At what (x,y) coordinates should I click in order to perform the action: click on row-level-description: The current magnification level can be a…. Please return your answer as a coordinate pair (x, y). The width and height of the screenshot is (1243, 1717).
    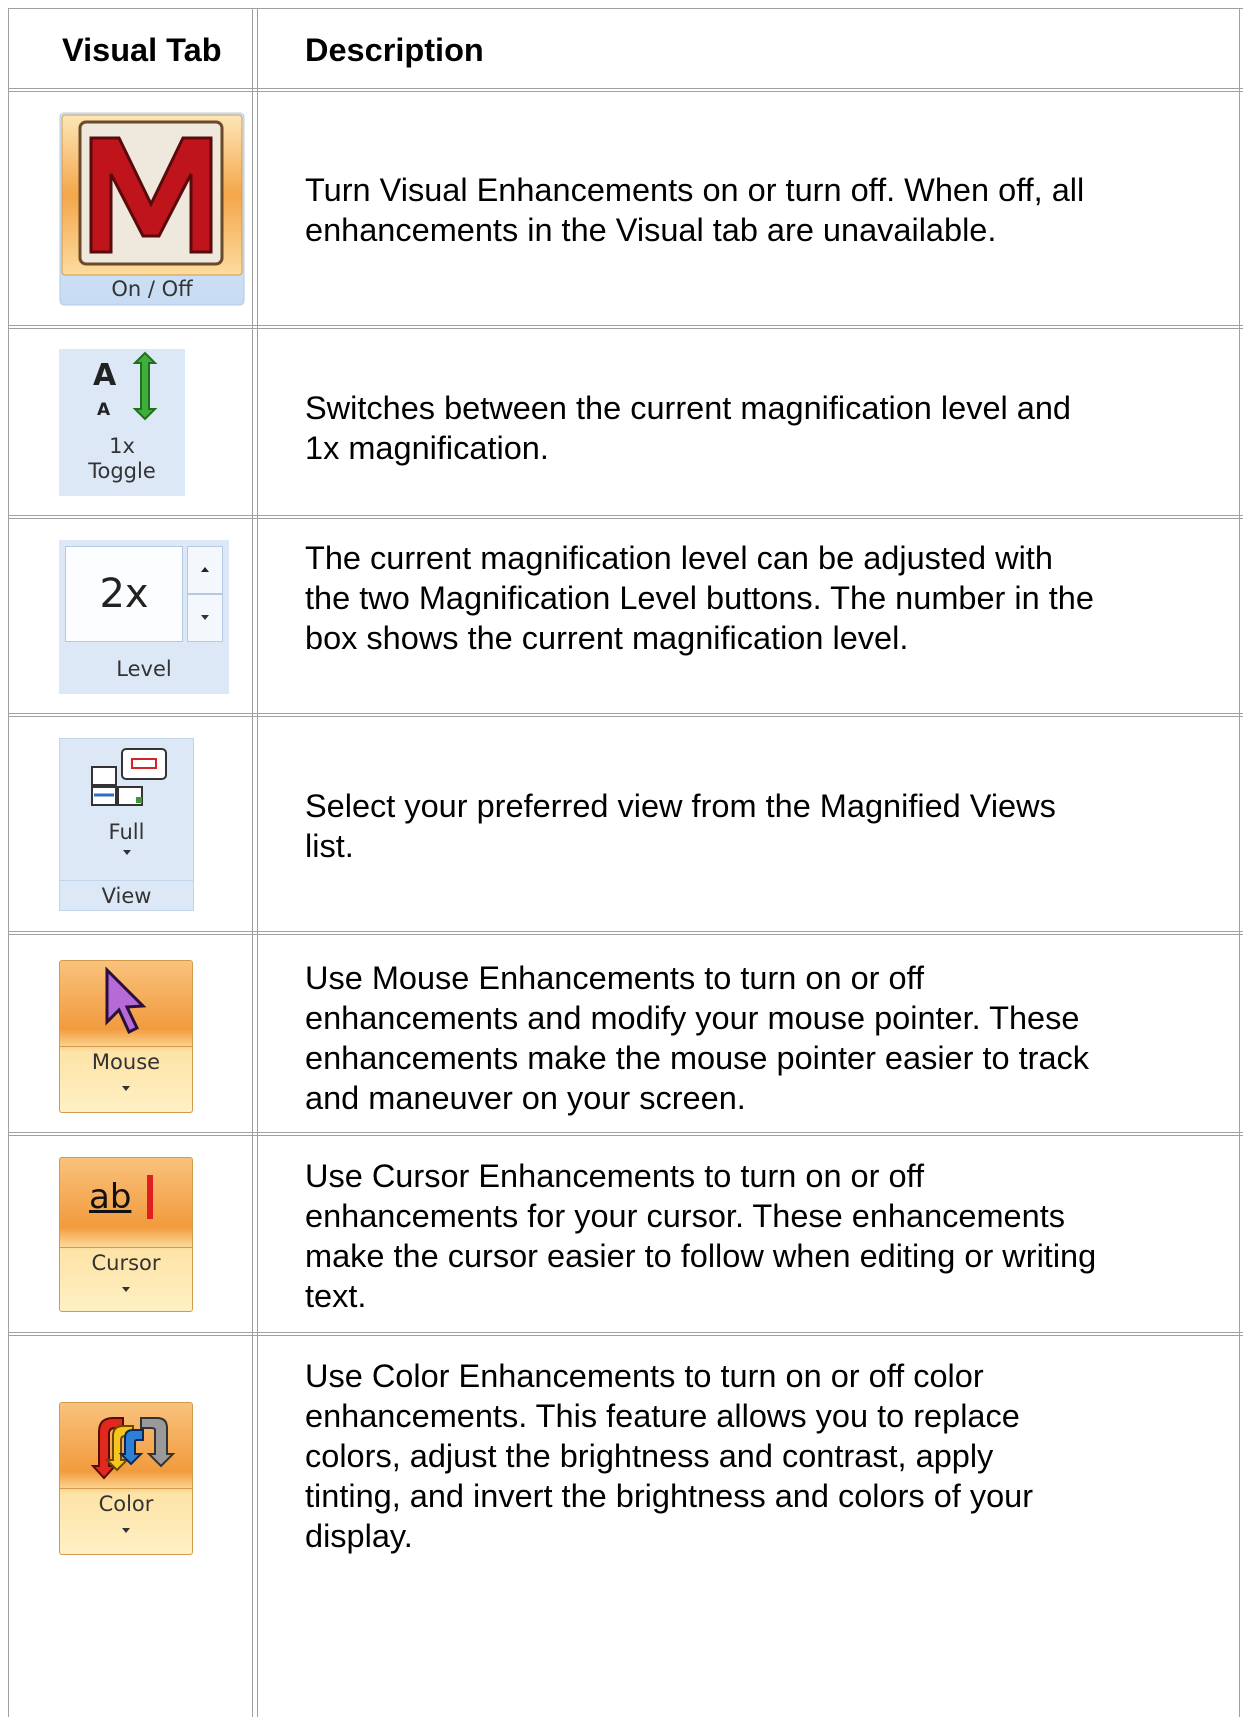
    Looking at the image, I should click on (770, 598).